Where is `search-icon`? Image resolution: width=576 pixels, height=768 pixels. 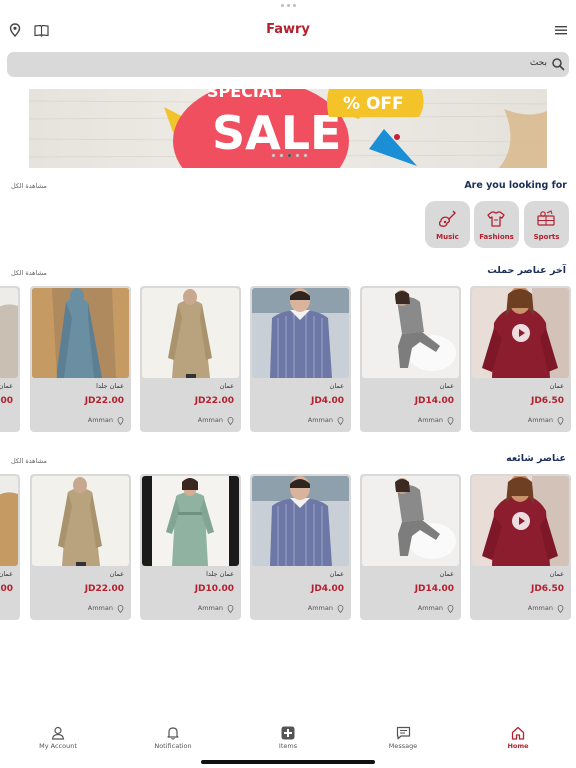 search-icon is located at coordinates (558, 64).